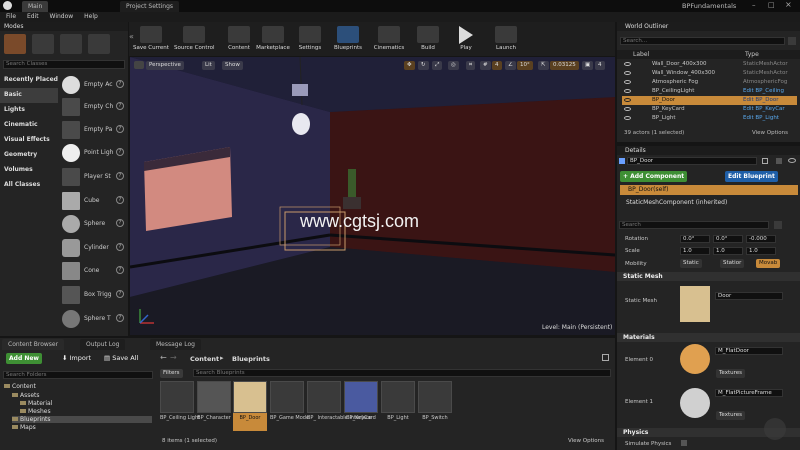 The width and height of the screenshot is (800, 450). What do you see at coordinates (751, 176) in the screenshot?
I see `edit-blueprint-button: Edit Blueprint` at bounding box center [751, 176].